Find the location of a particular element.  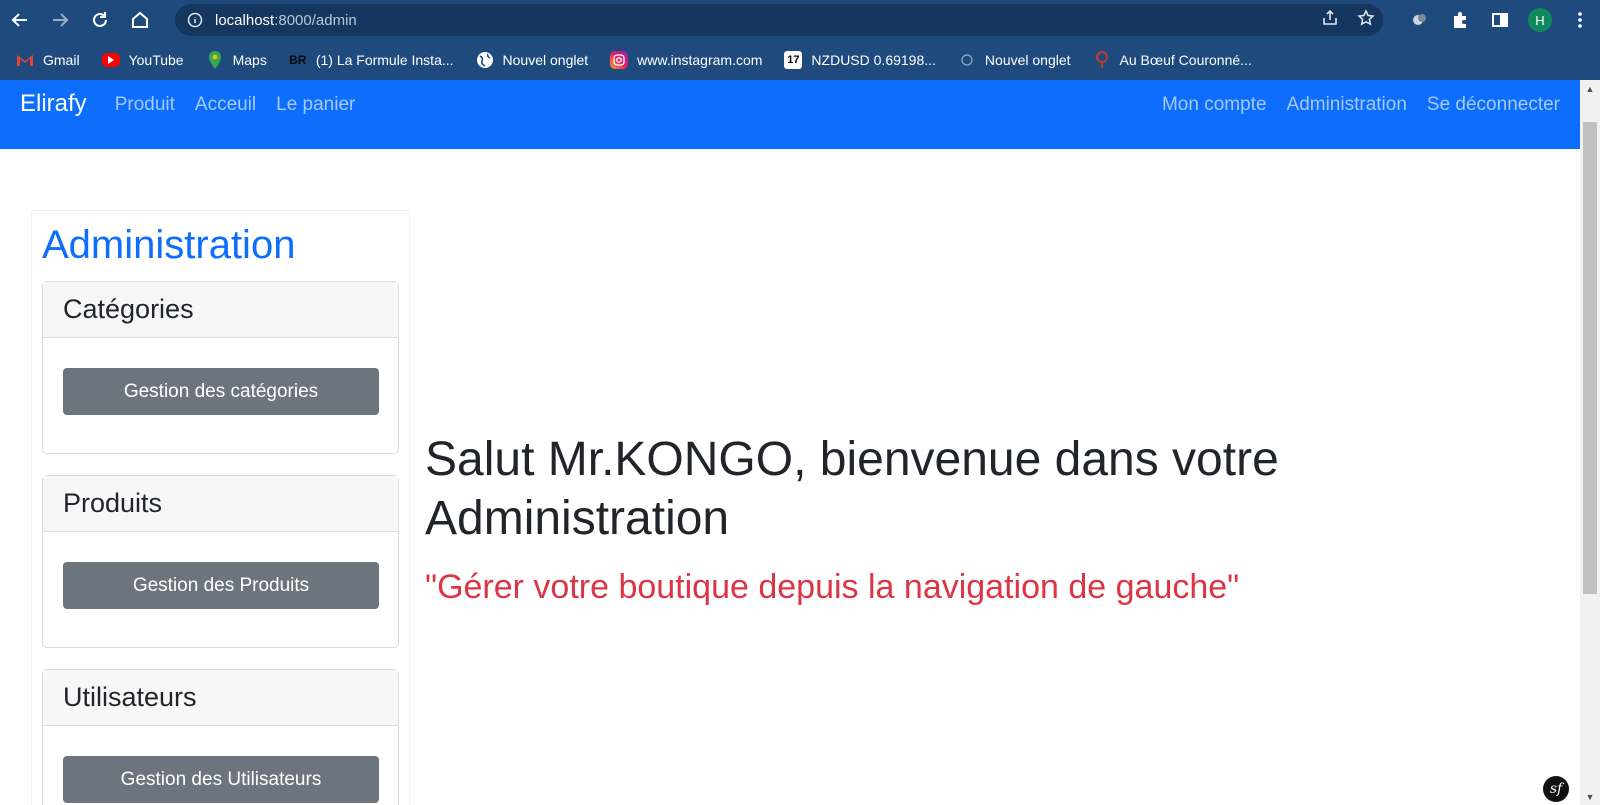

home-button is located at coordinates (140, 20).